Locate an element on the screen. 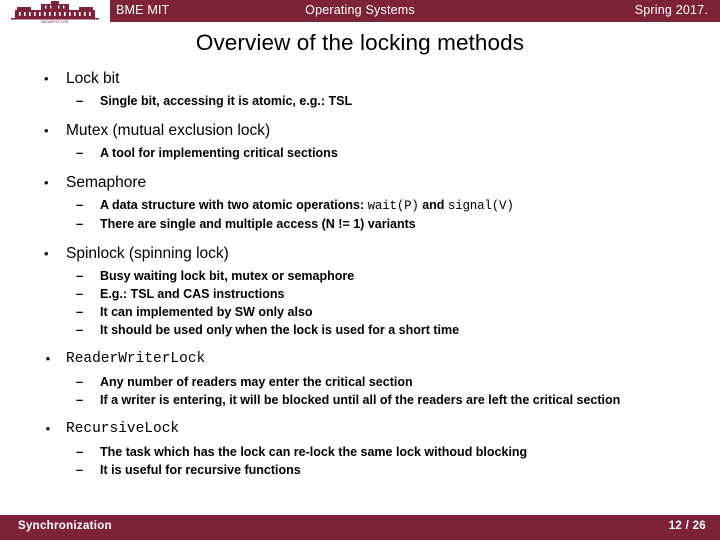  bullet-level1: Mutex (mutual exclusion lock) is located at coordinates (360, 130).